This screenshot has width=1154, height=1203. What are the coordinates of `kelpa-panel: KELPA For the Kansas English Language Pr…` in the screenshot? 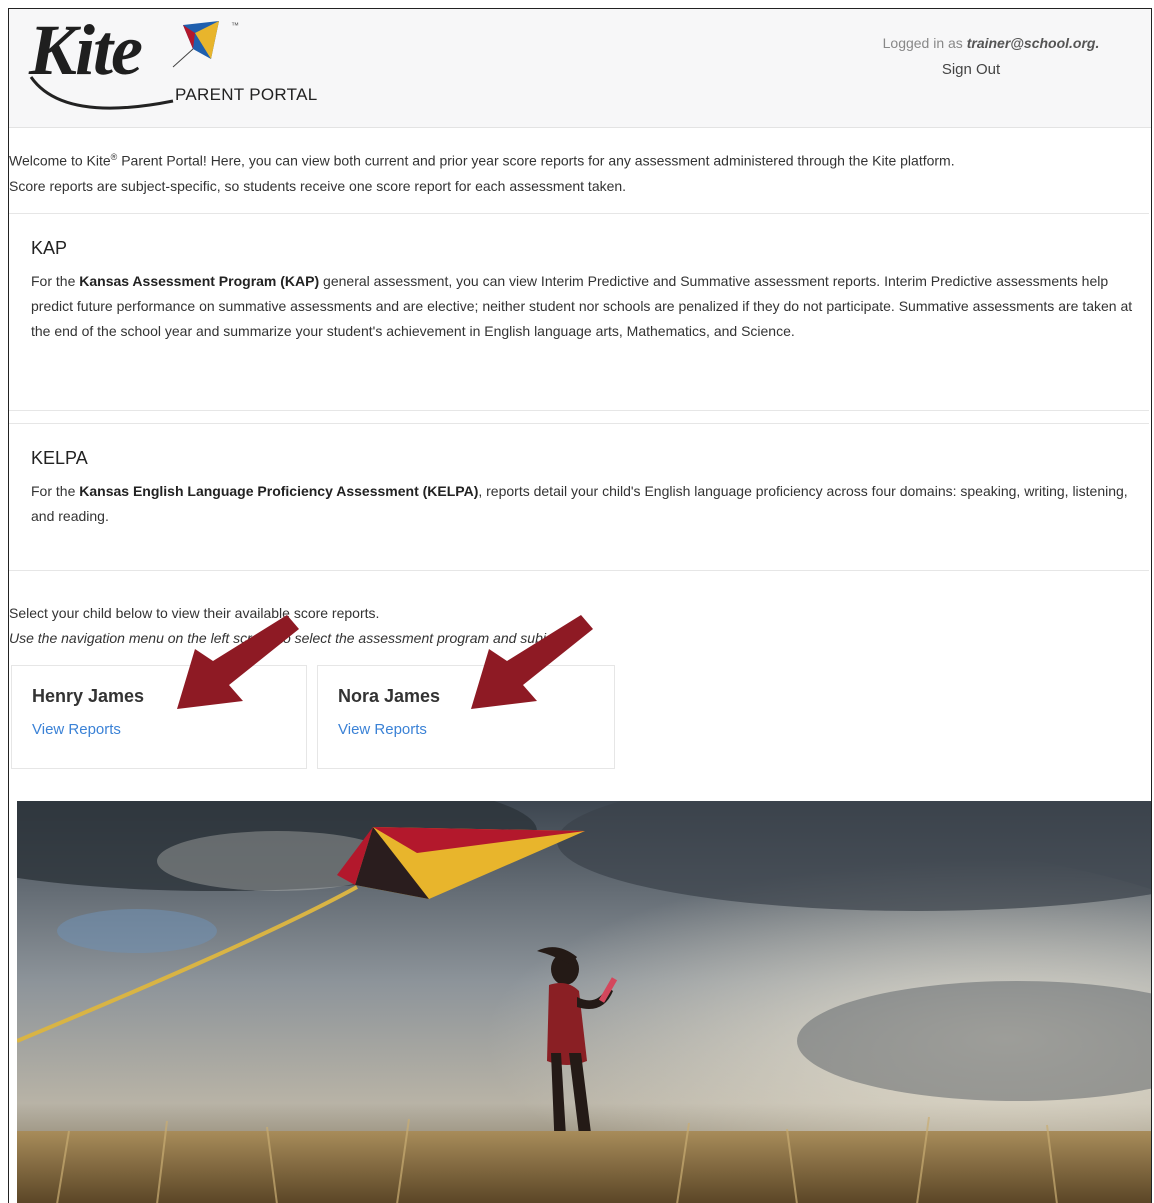 It's located at (579, 497).